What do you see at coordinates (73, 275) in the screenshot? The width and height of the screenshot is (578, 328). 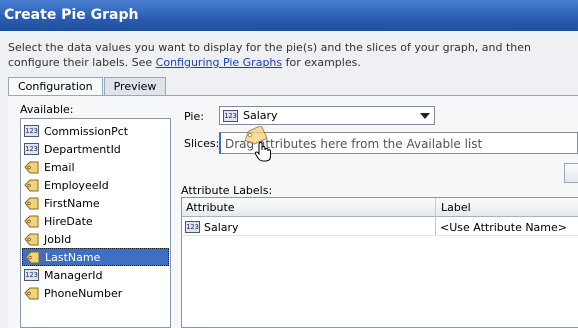 I see `list-item-label: ManagerId` at bounding box center [73, 275].